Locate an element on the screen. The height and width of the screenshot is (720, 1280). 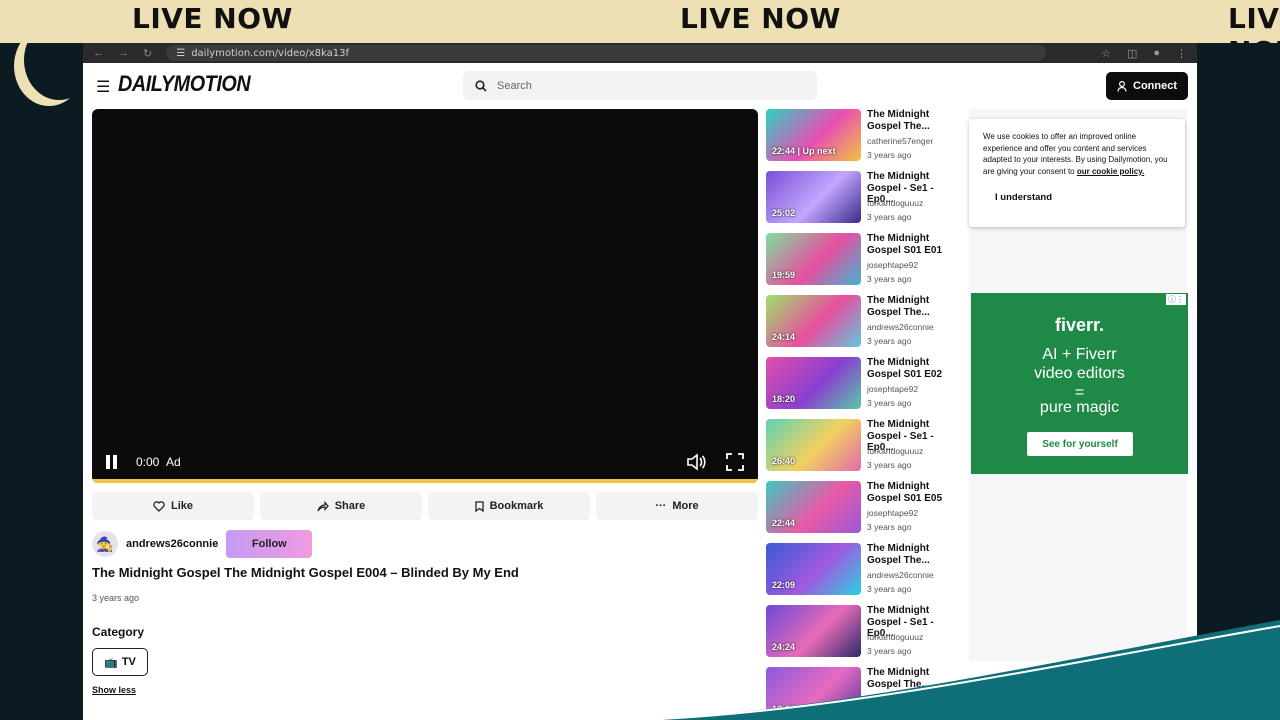
share-label: Share is located at coordinates (350, 506).